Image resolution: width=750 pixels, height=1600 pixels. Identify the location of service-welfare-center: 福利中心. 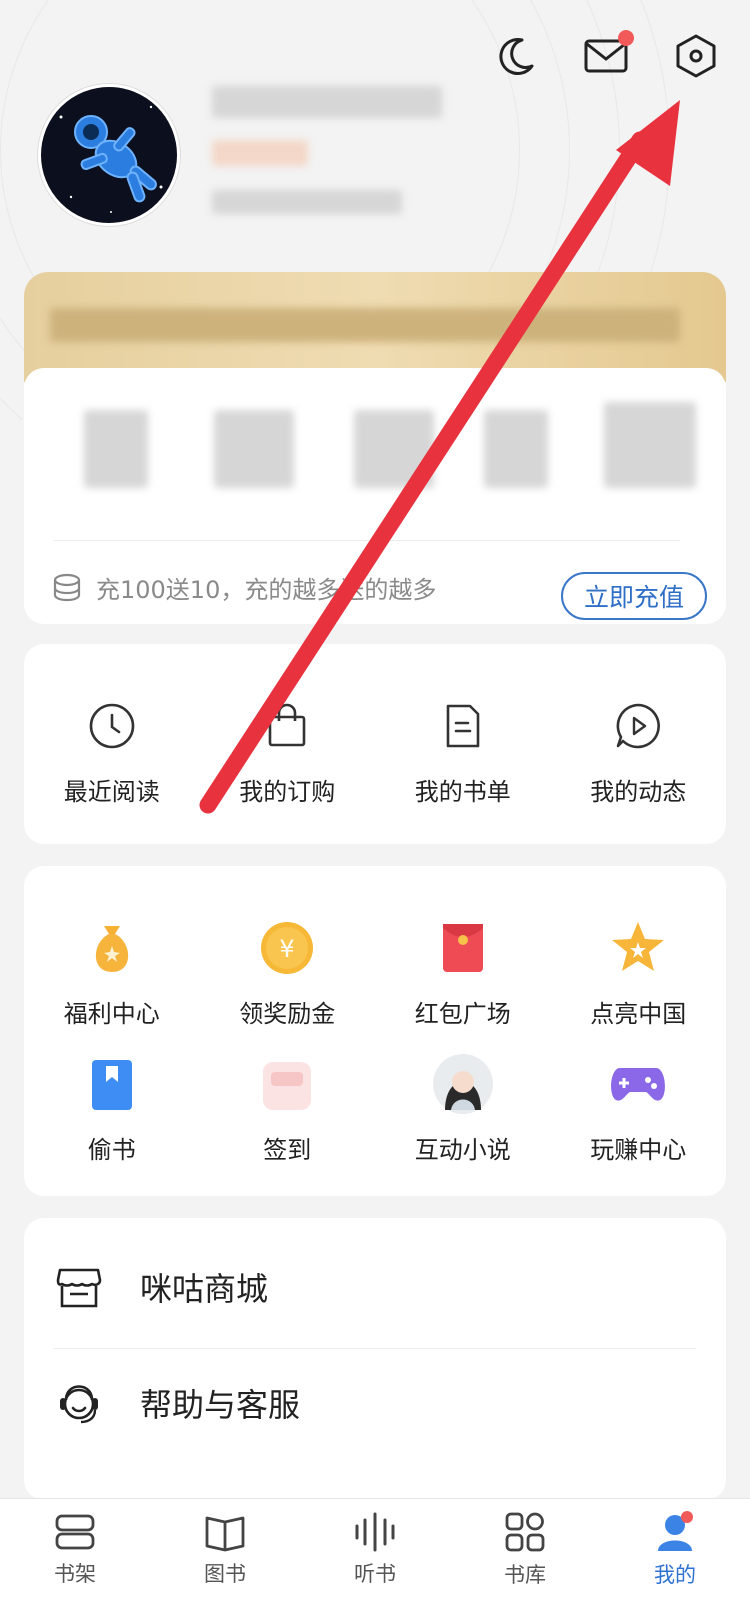
(112, 972).